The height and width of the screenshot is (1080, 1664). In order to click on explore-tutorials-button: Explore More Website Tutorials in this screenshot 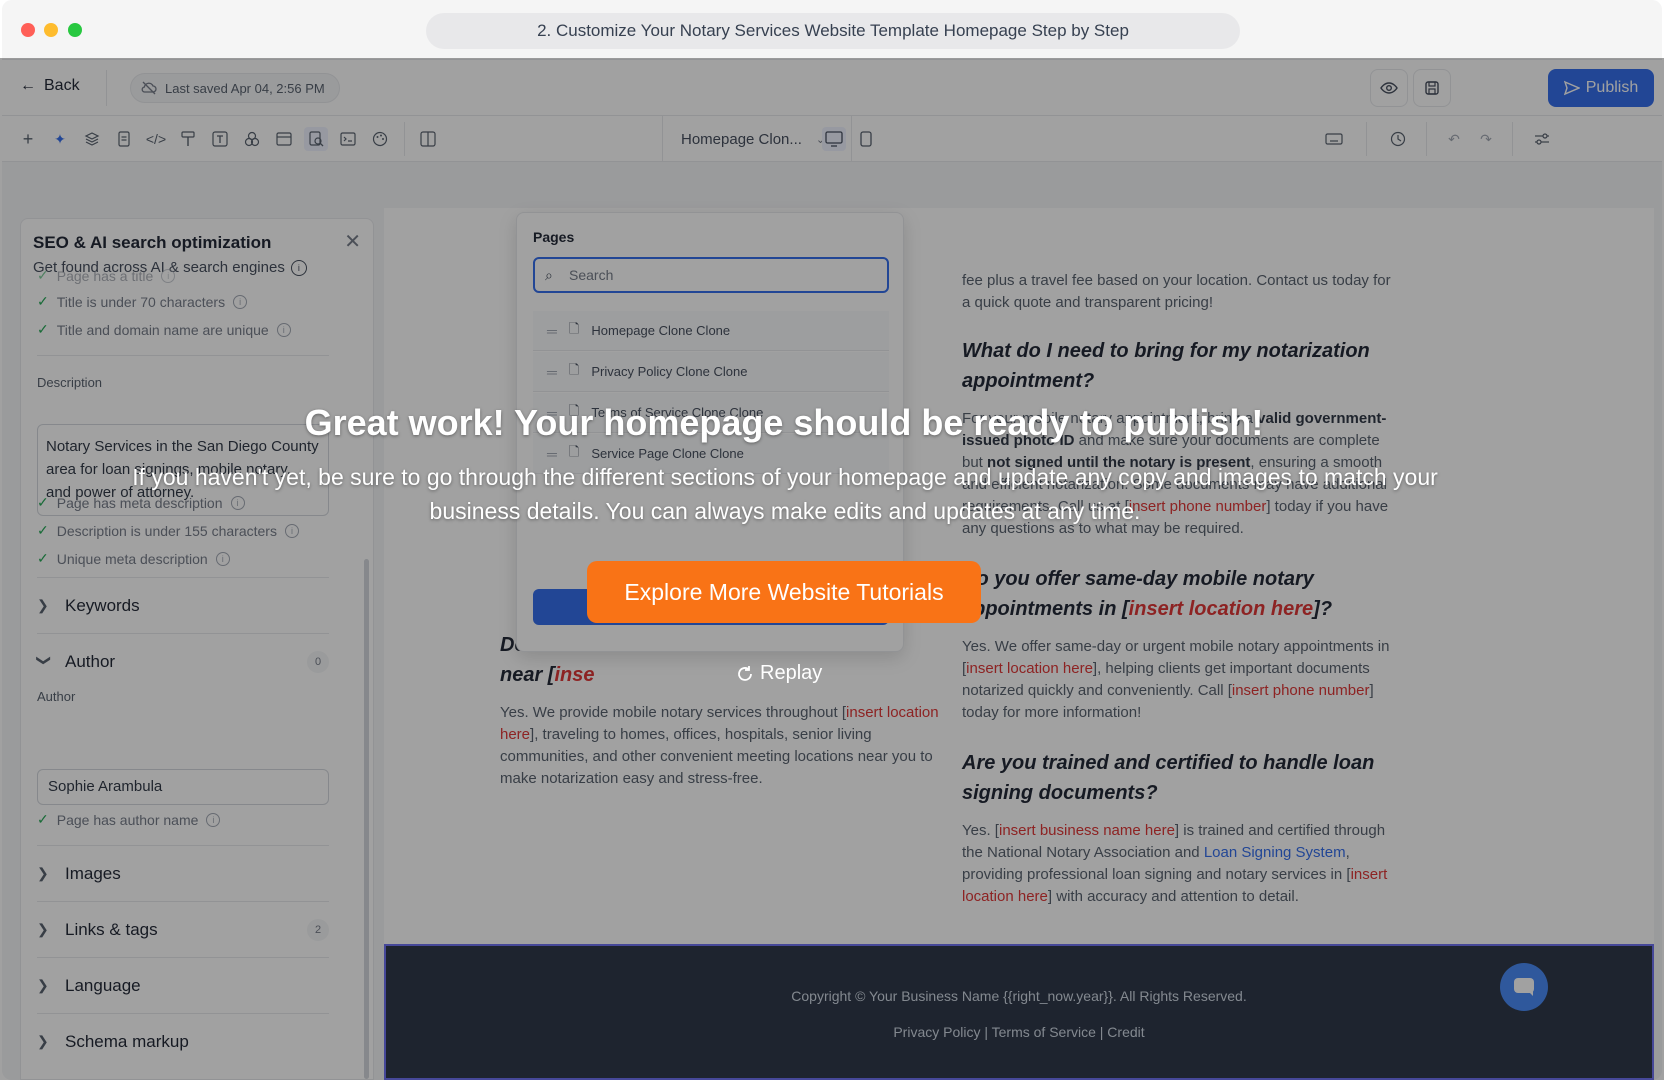, I will do `click(784, 592)`.